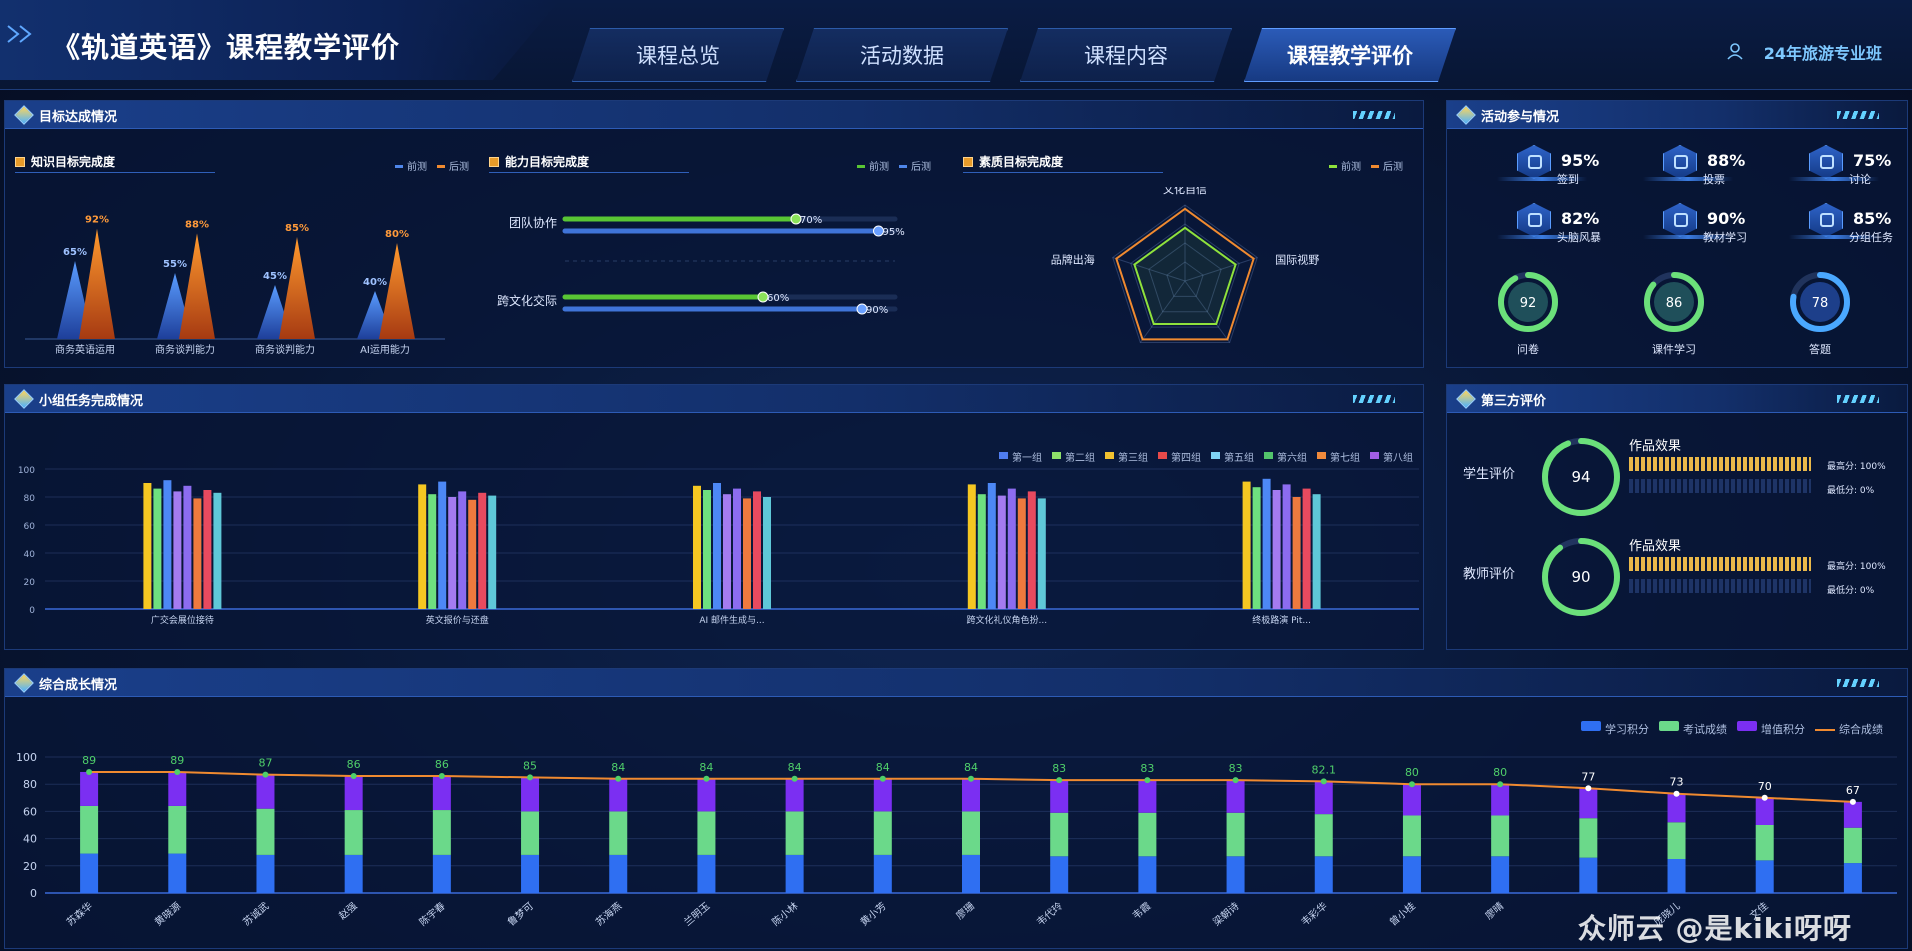 This screenshot has height=951, width=1912. Describe the element at coordinates (811, 220) in the screenshot. I see `value-label: 70%` at that location.